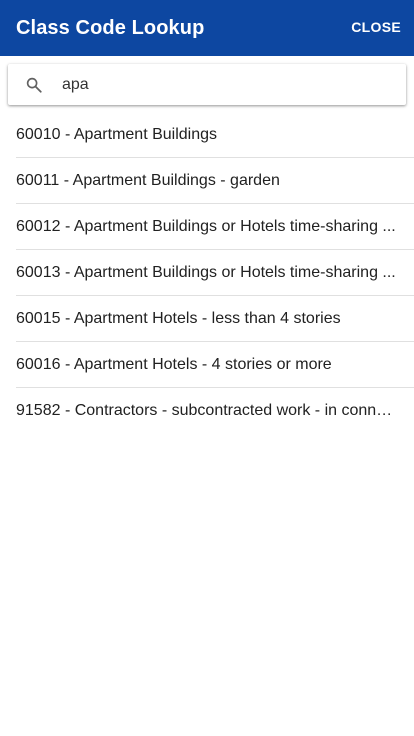  Describe the element at coordinates (148, 180) in the screenshot. I see `result-item-label: 60011 - Apartment Buildings - garden` at that location.